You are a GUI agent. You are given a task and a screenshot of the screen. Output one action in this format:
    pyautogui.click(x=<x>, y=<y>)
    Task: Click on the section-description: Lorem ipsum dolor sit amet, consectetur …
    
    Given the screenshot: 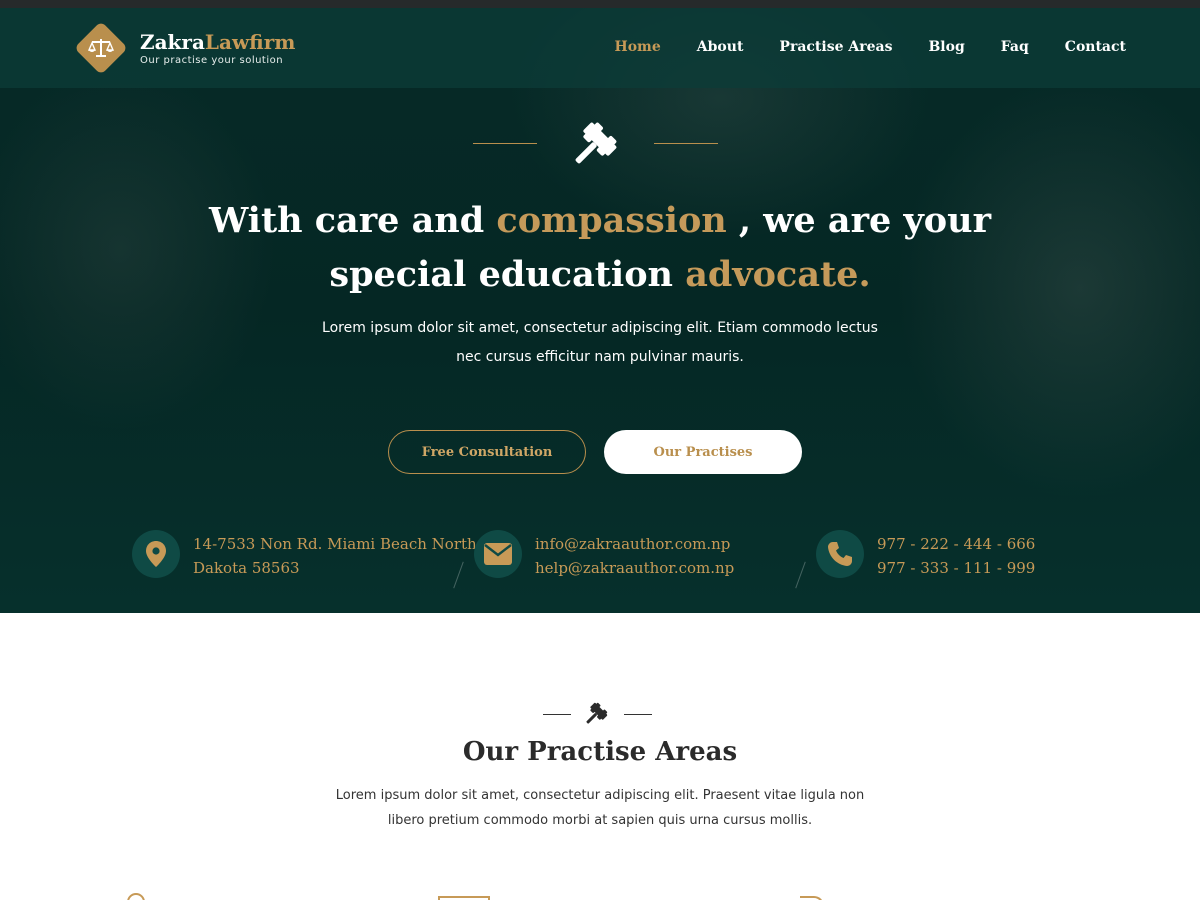 What is the action you would take?
    pyautogui.click(x=600, y=808)
    